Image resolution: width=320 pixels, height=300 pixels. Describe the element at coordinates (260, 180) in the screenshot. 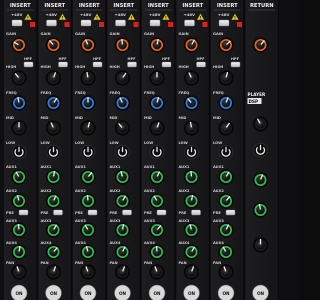

I see `return-aux-knob` at that location.